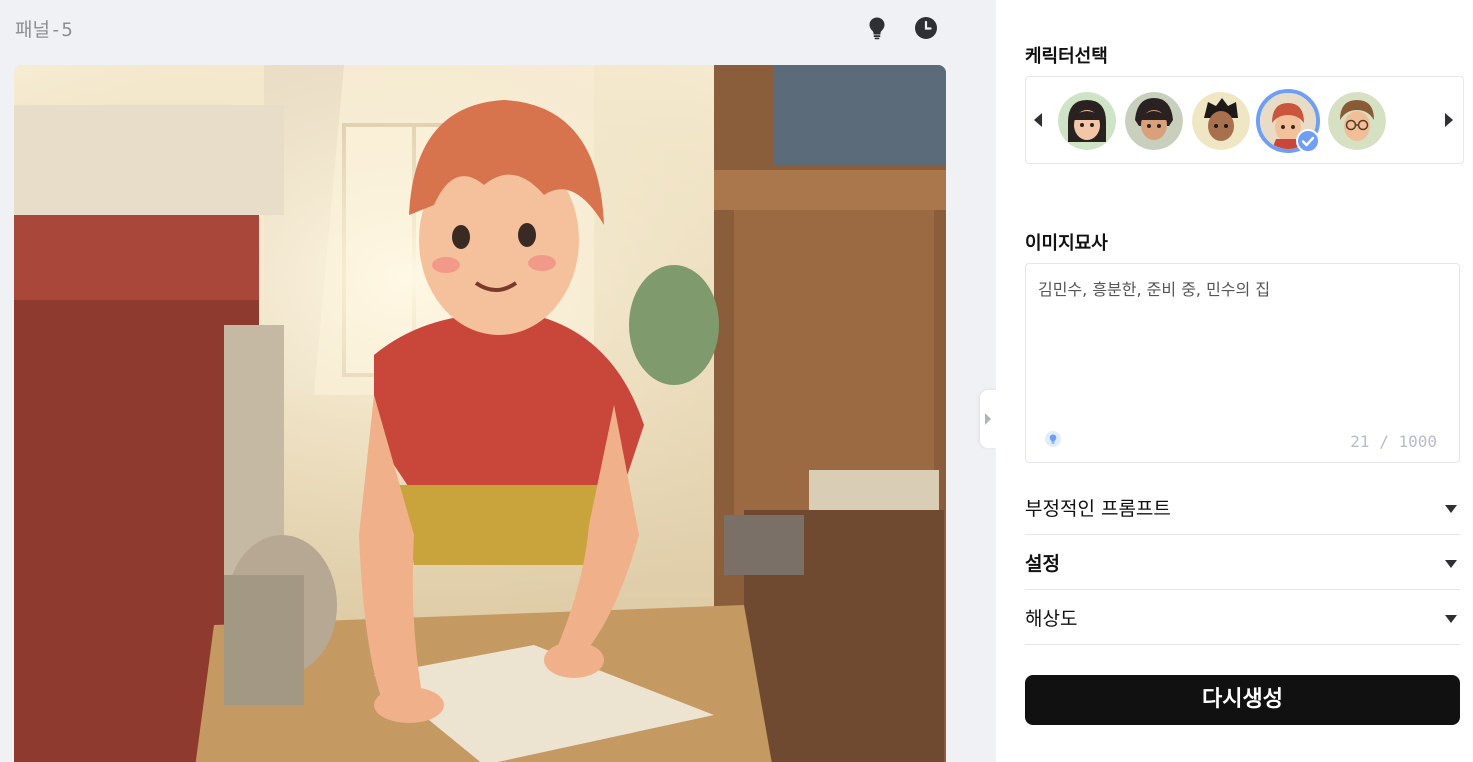 The height and width of the screenshot is (762, 1473). Describe the element at coordinates (1053, 439) in the screenshot. I see `prompt-hint-icon` at that location.